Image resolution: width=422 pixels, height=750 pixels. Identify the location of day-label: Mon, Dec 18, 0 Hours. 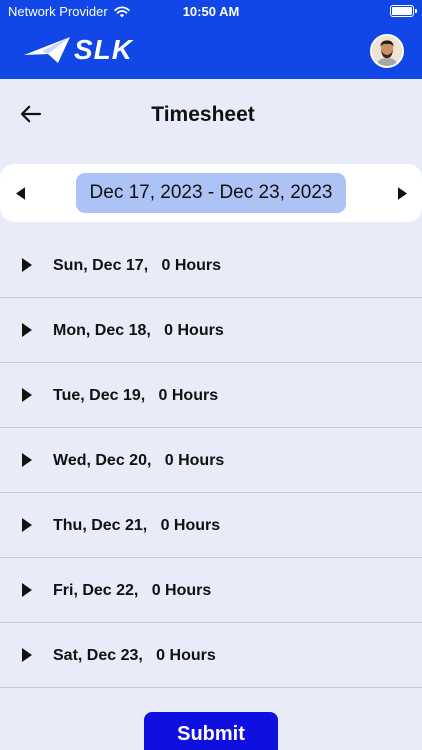
(138, 330).